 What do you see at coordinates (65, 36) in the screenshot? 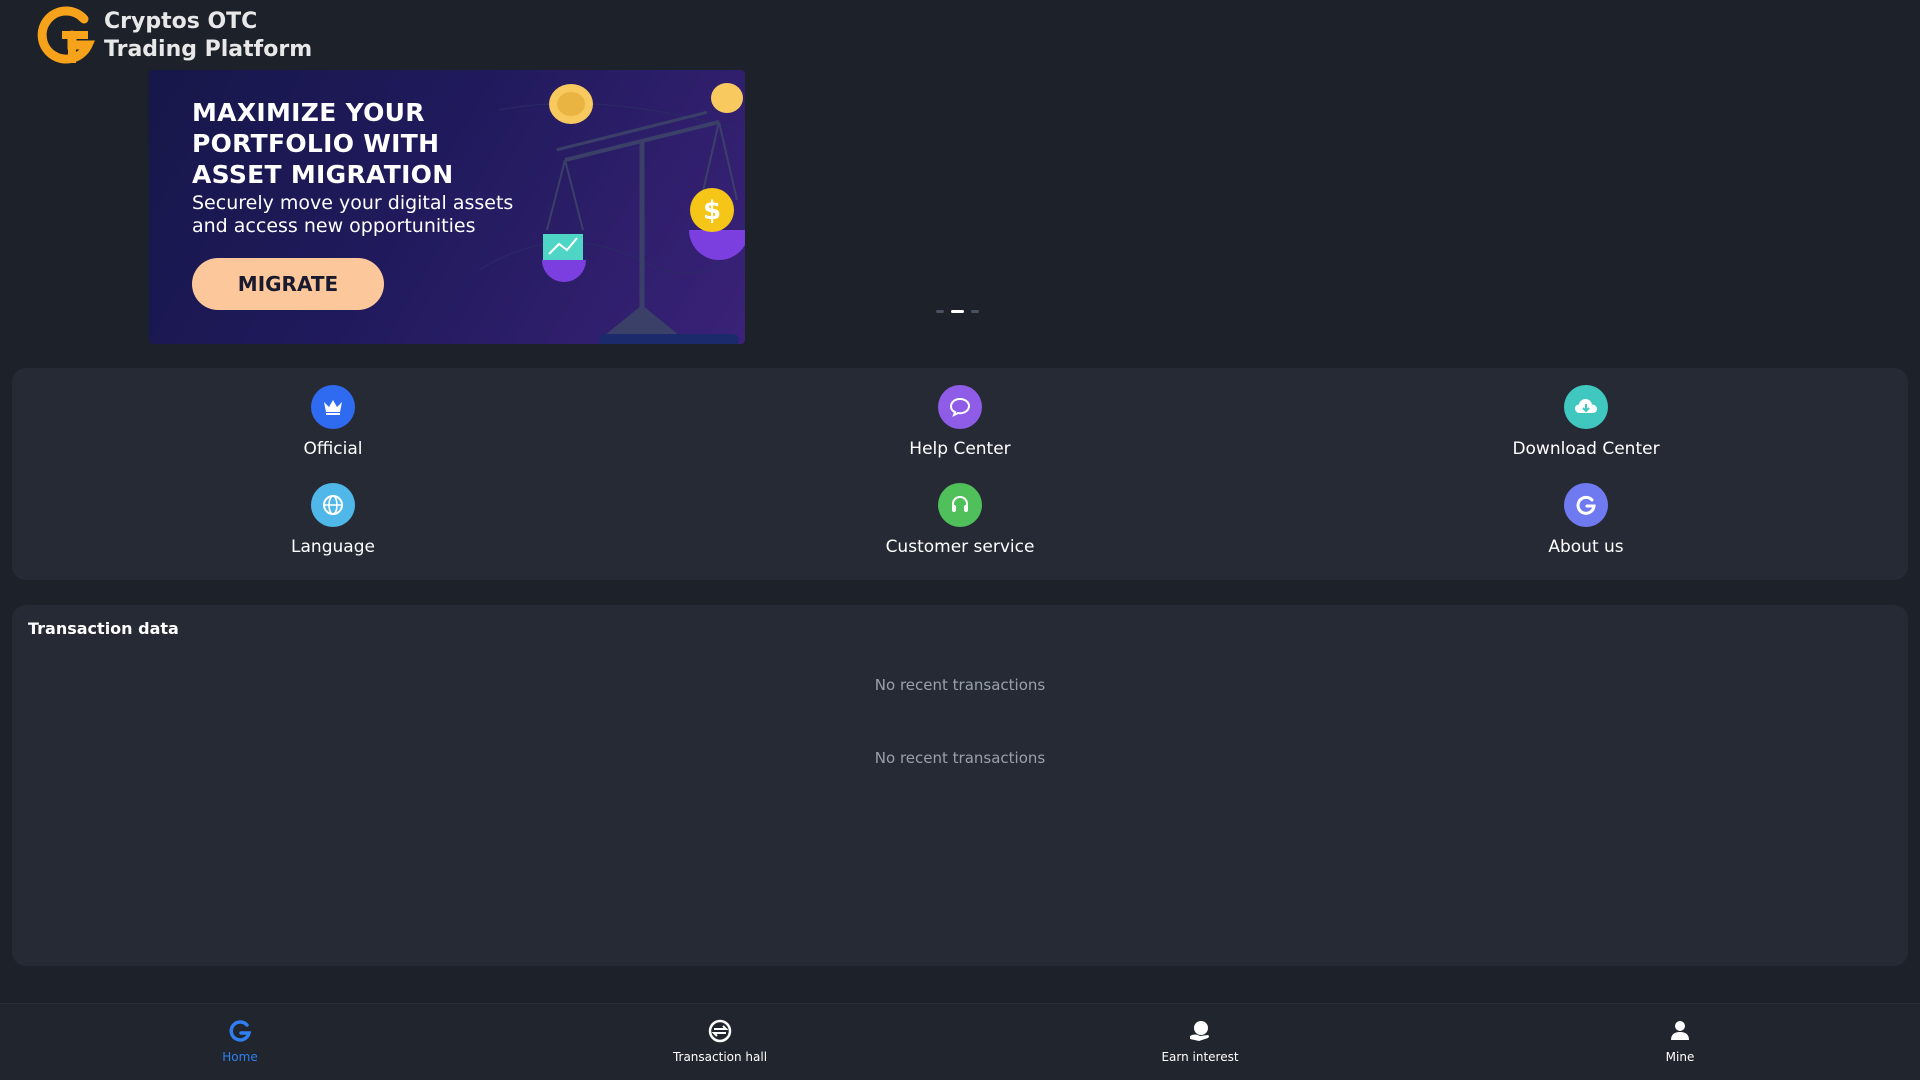
I see `brand-logo-icon` at bounding box center [65, 36].